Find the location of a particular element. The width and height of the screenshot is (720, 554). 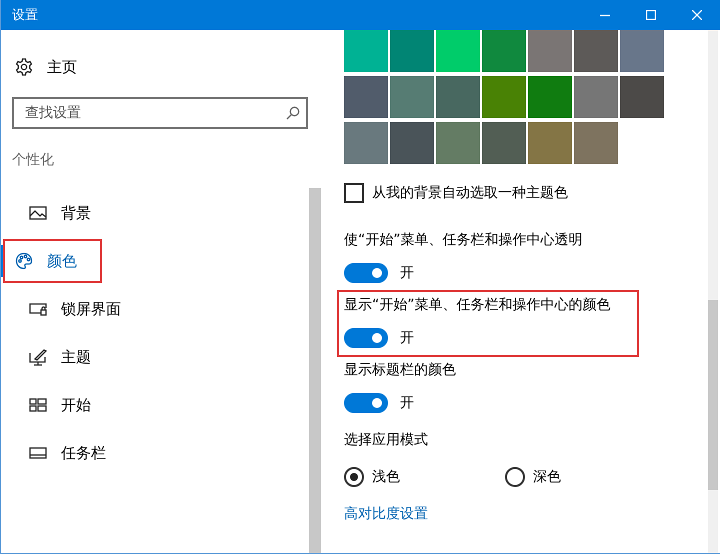

close-icon is located at coordinates (697, 15).